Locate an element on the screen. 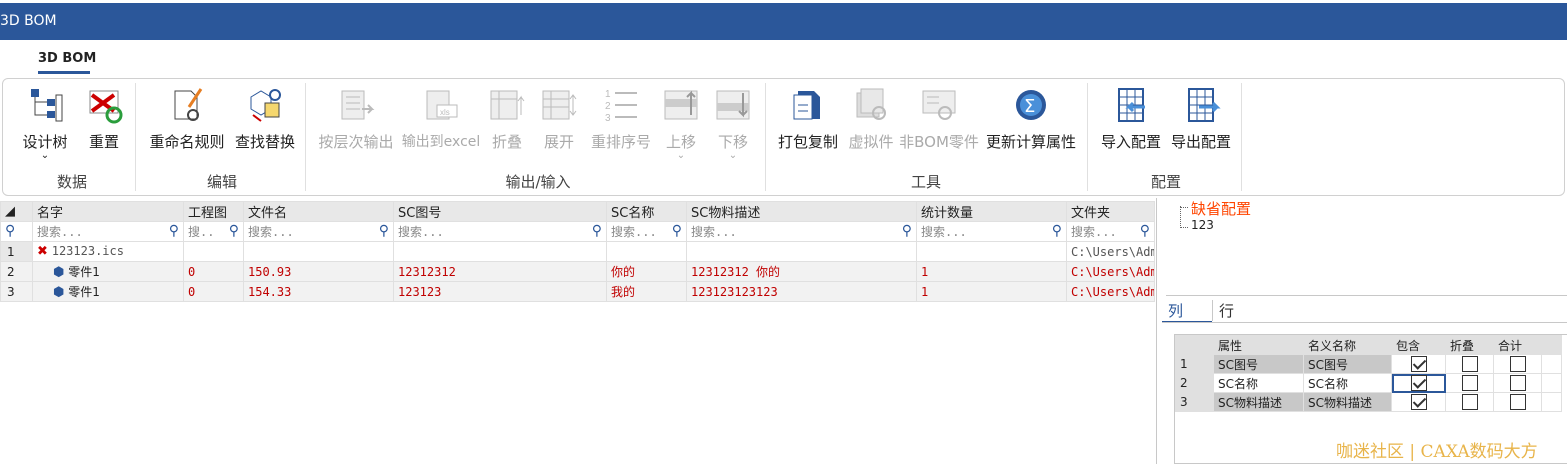  tree-item-default-config: 缺省配置 is located at coordinates (1221, 208).